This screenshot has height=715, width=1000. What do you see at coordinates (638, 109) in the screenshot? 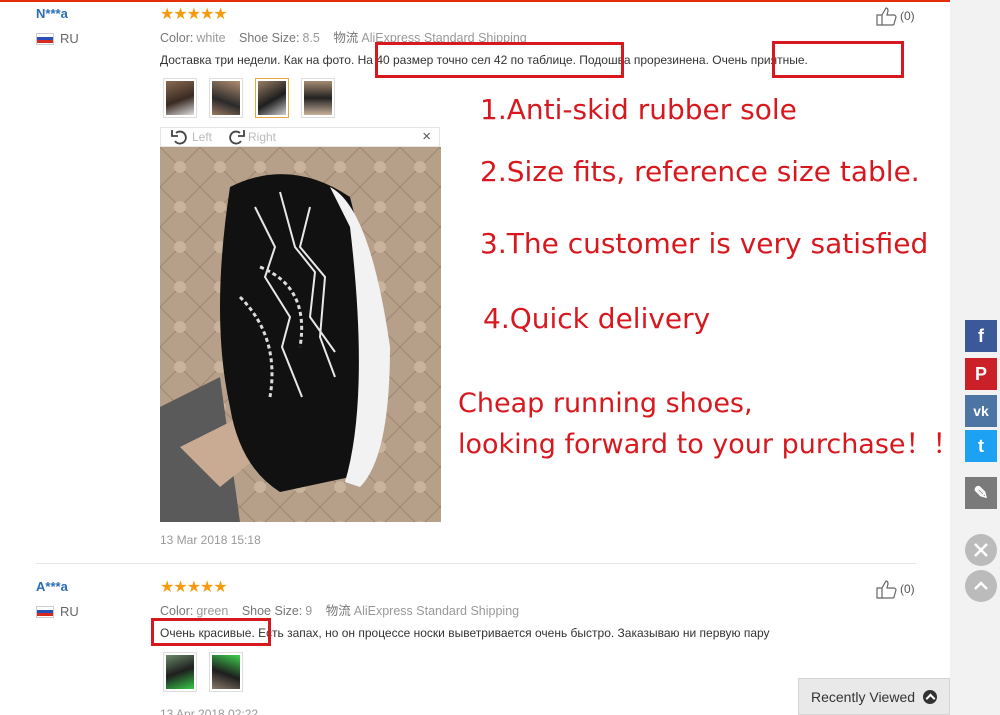
I see `annotation-text: 1.Anti-skid rubber sole` at bounding box center [638, 109].